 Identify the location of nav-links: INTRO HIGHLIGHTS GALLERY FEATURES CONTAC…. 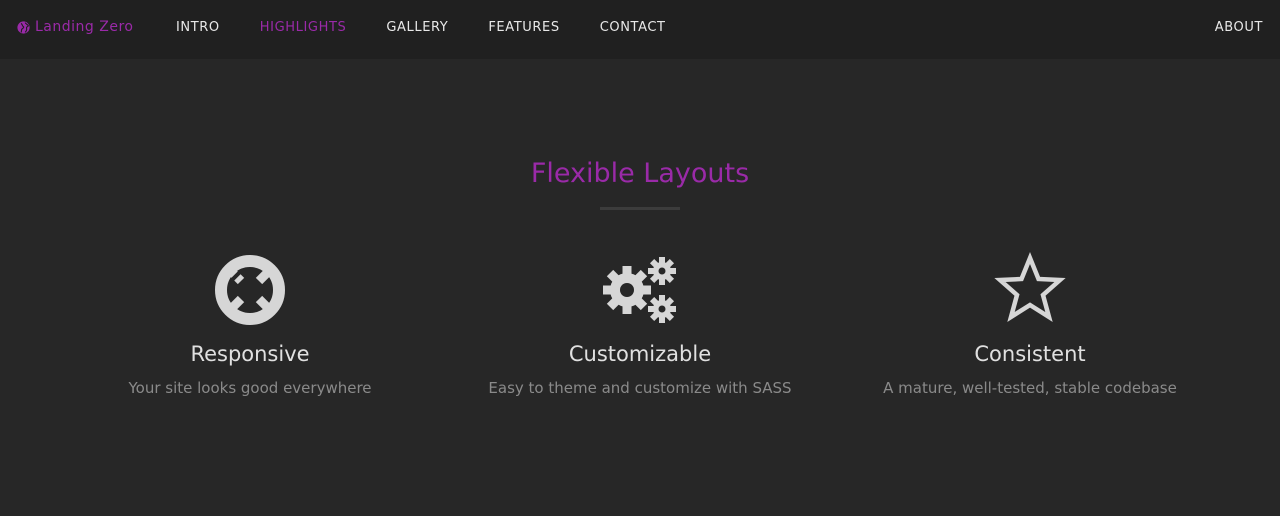
(441, 27).